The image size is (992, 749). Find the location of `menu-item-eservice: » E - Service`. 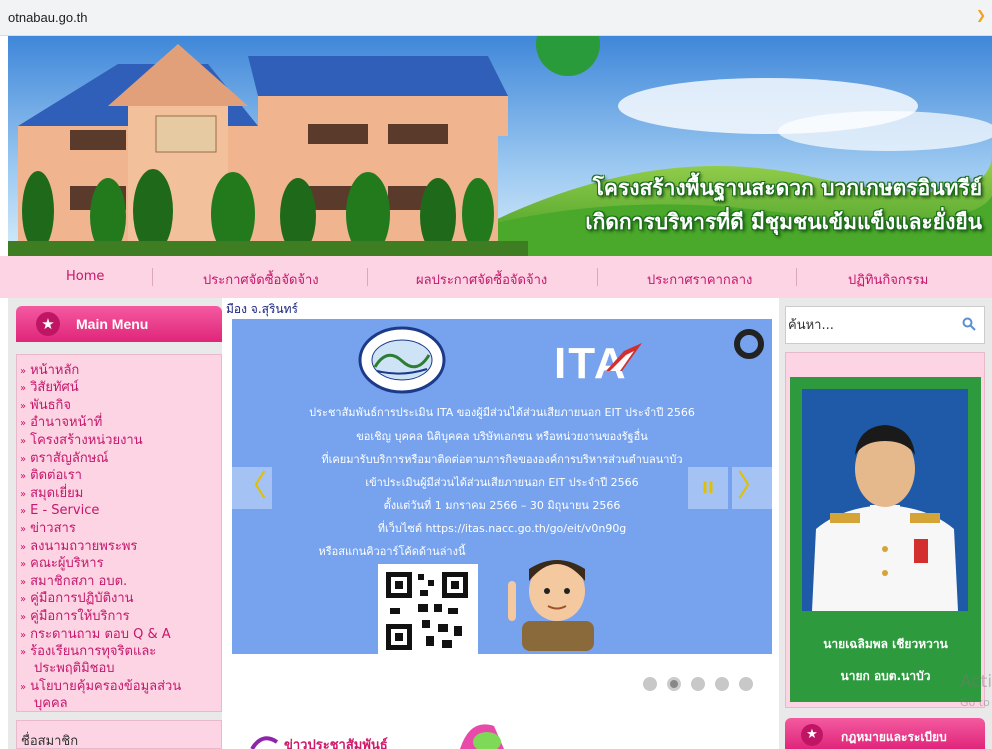

menu-item-eservice: » E - Service is located at coordinates (59, 511).